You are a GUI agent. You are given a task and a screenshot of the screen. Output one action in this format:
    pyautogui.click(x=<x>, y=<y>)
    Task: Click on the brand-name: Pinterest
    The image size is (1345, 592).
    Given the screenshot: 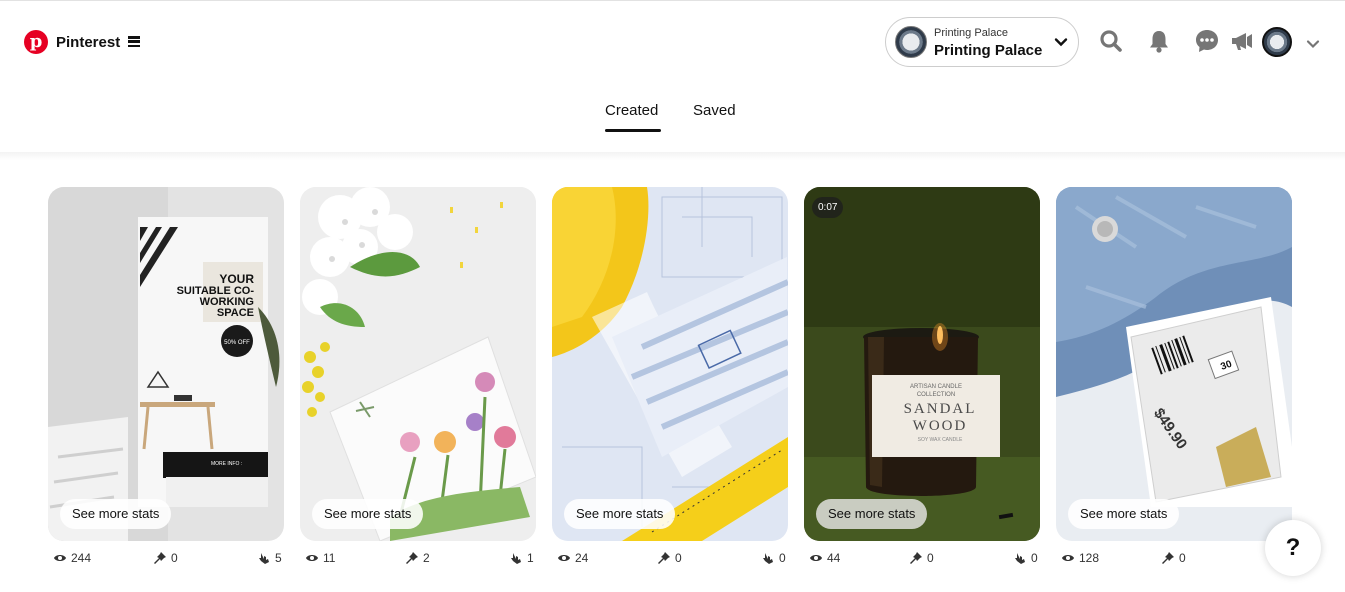 What is the action you would take?
    pyautogui.click(x=88, y=42)
    